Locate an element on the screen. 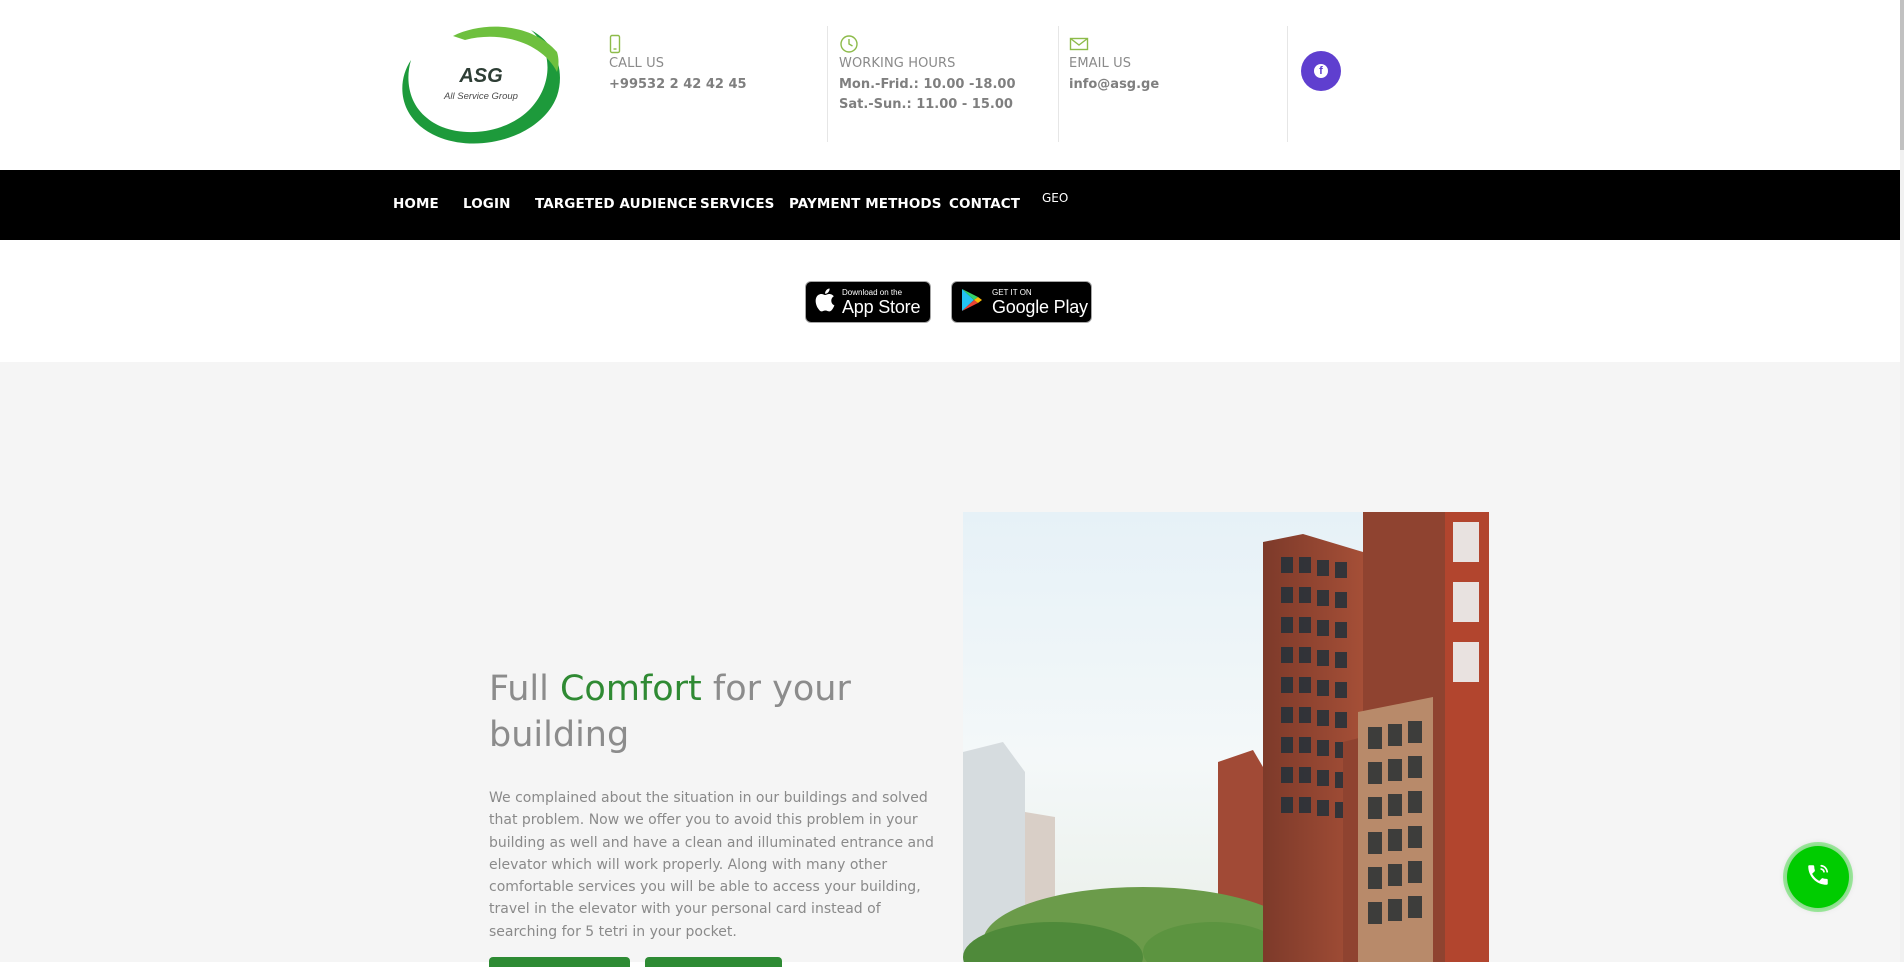 The width and height of the screenshot is (1904, 967). app-store-badge: Download on the App Store is located at coordinates (868, 302).